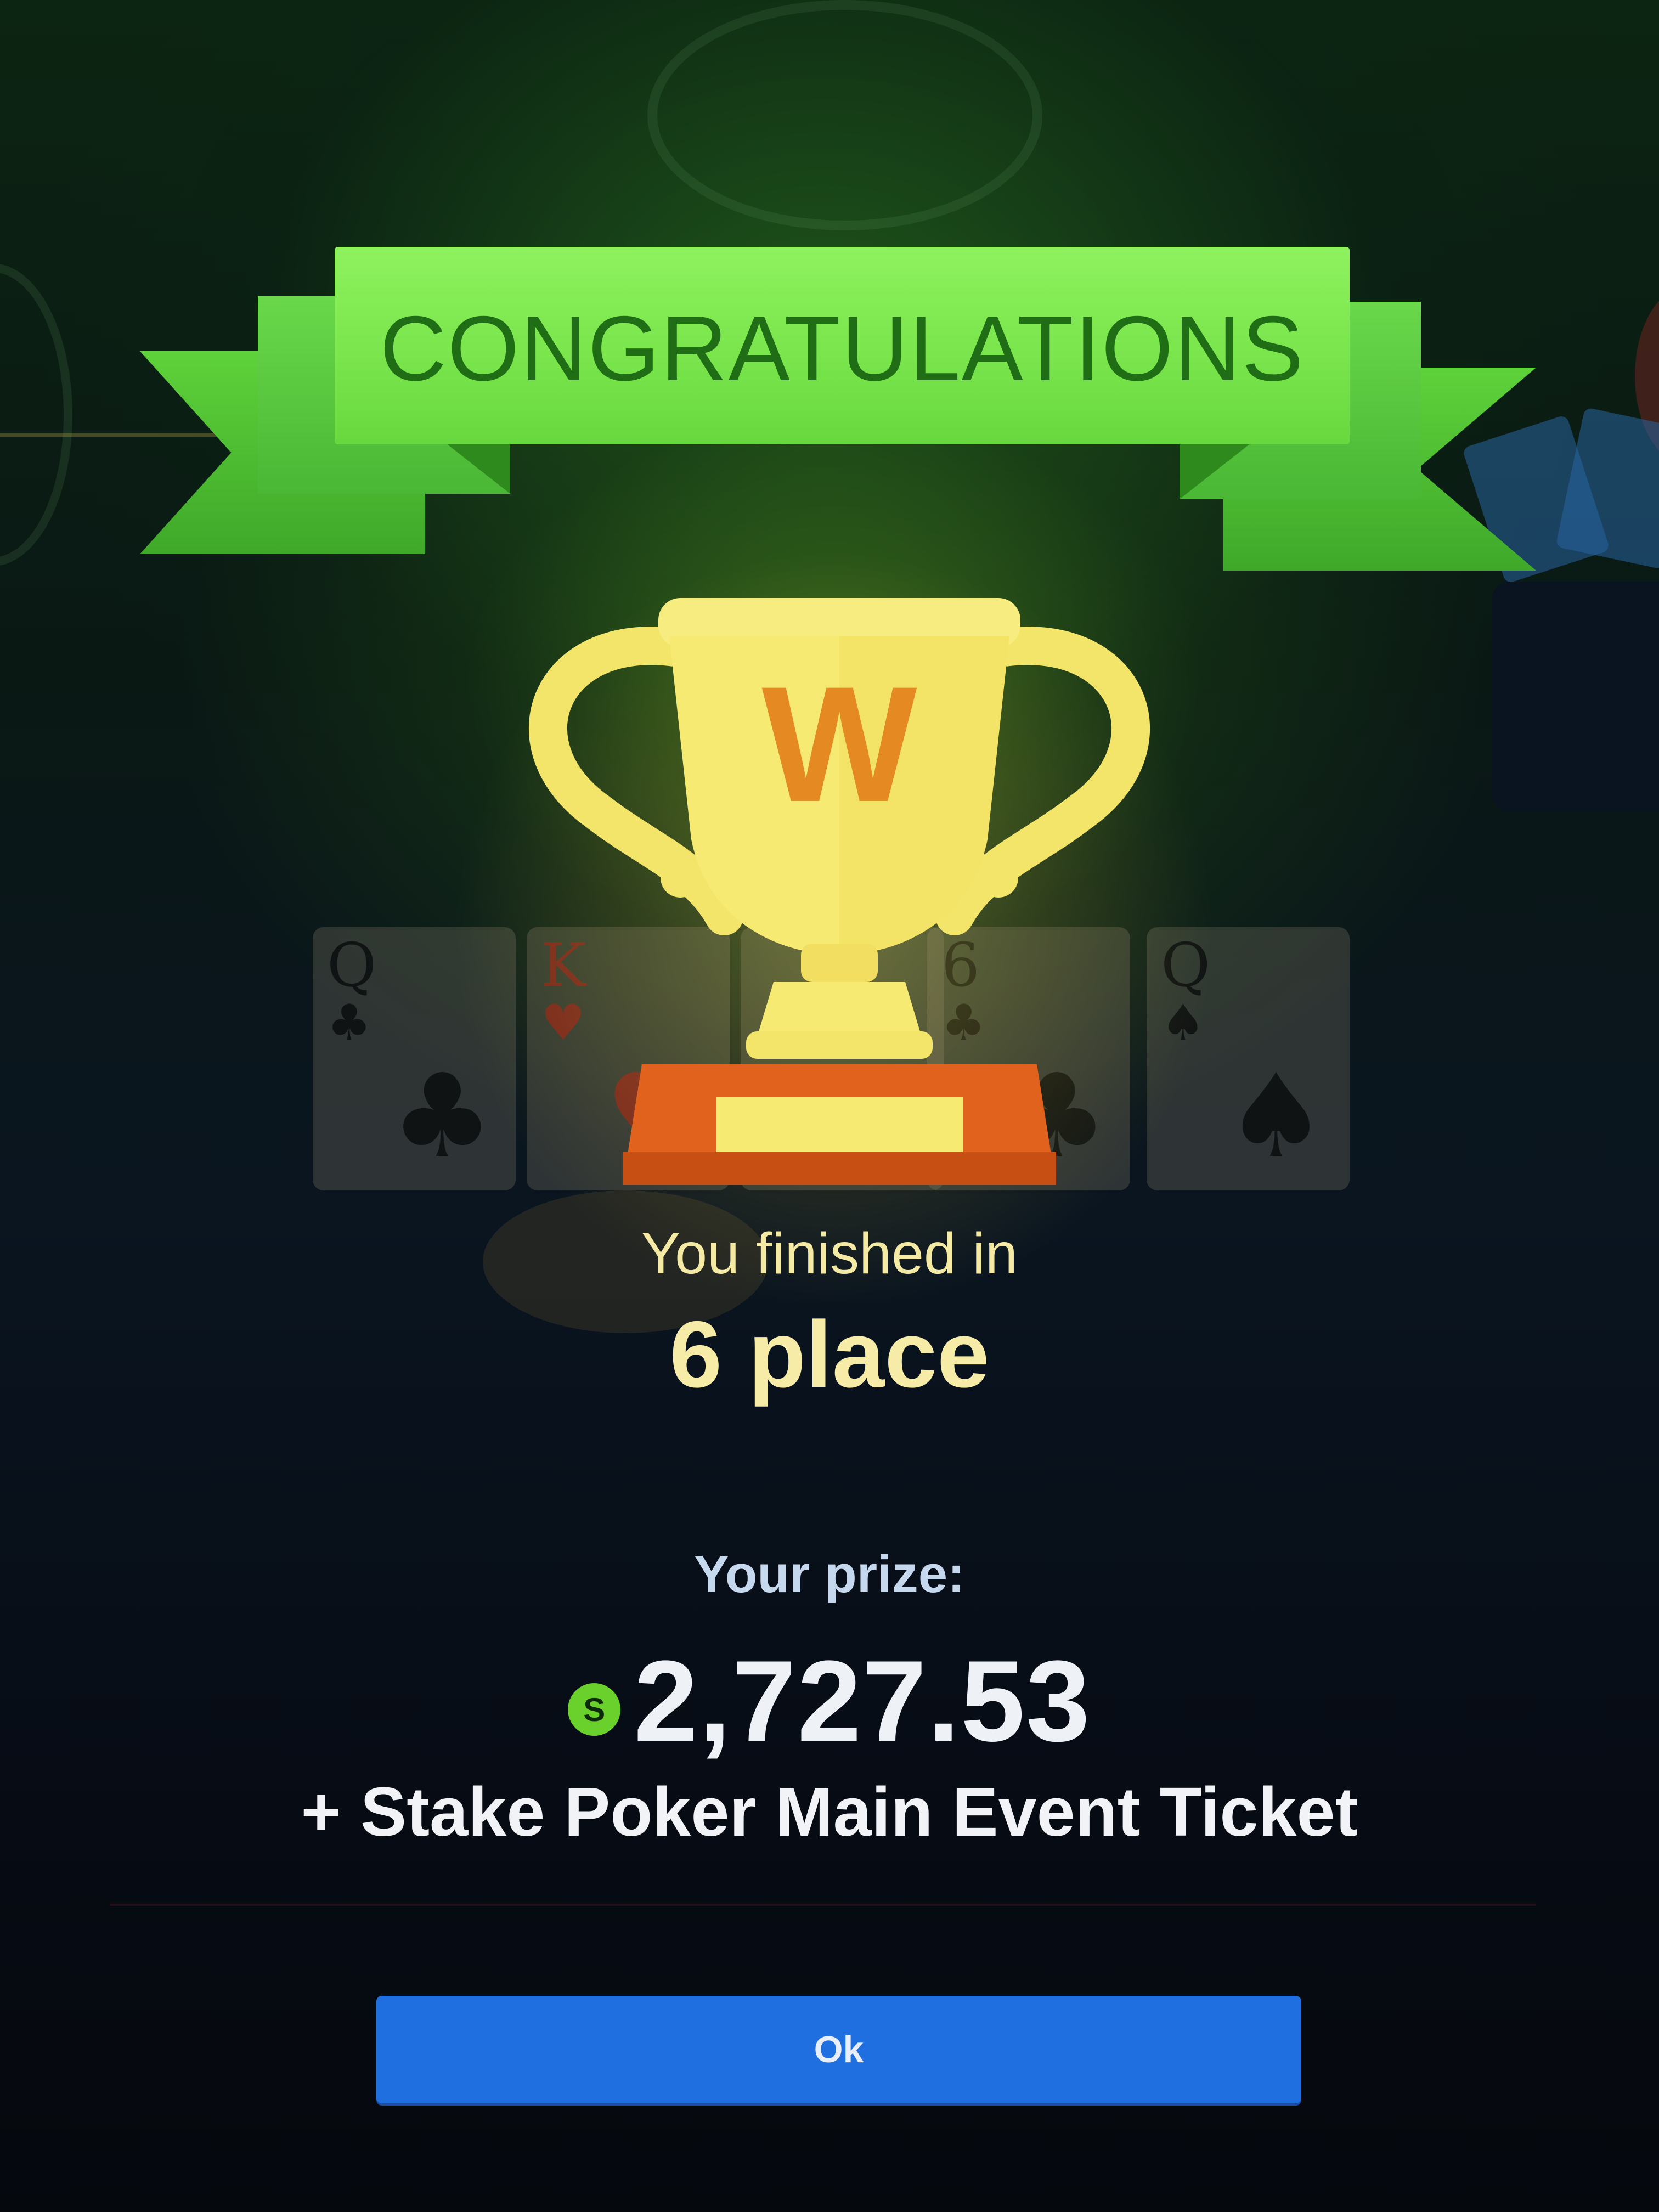 The image size is (1659, 2212). What do you see at coordinates (840, 744) in the screenshot?
I see `trophy-letter: W` at bounding box center [840, 744].